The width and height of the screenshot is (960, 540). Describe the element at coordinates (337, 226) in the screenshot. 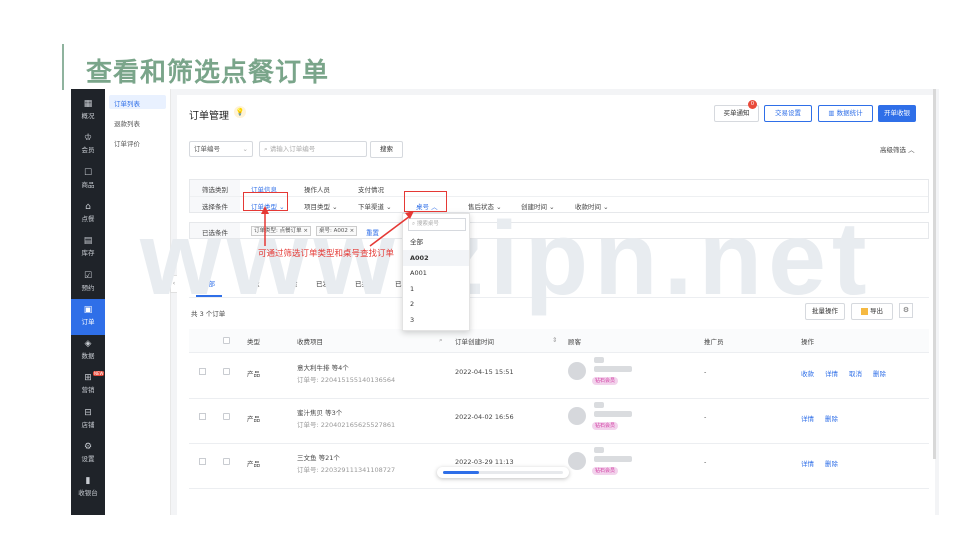

I see `annotation-arrows` at that location.